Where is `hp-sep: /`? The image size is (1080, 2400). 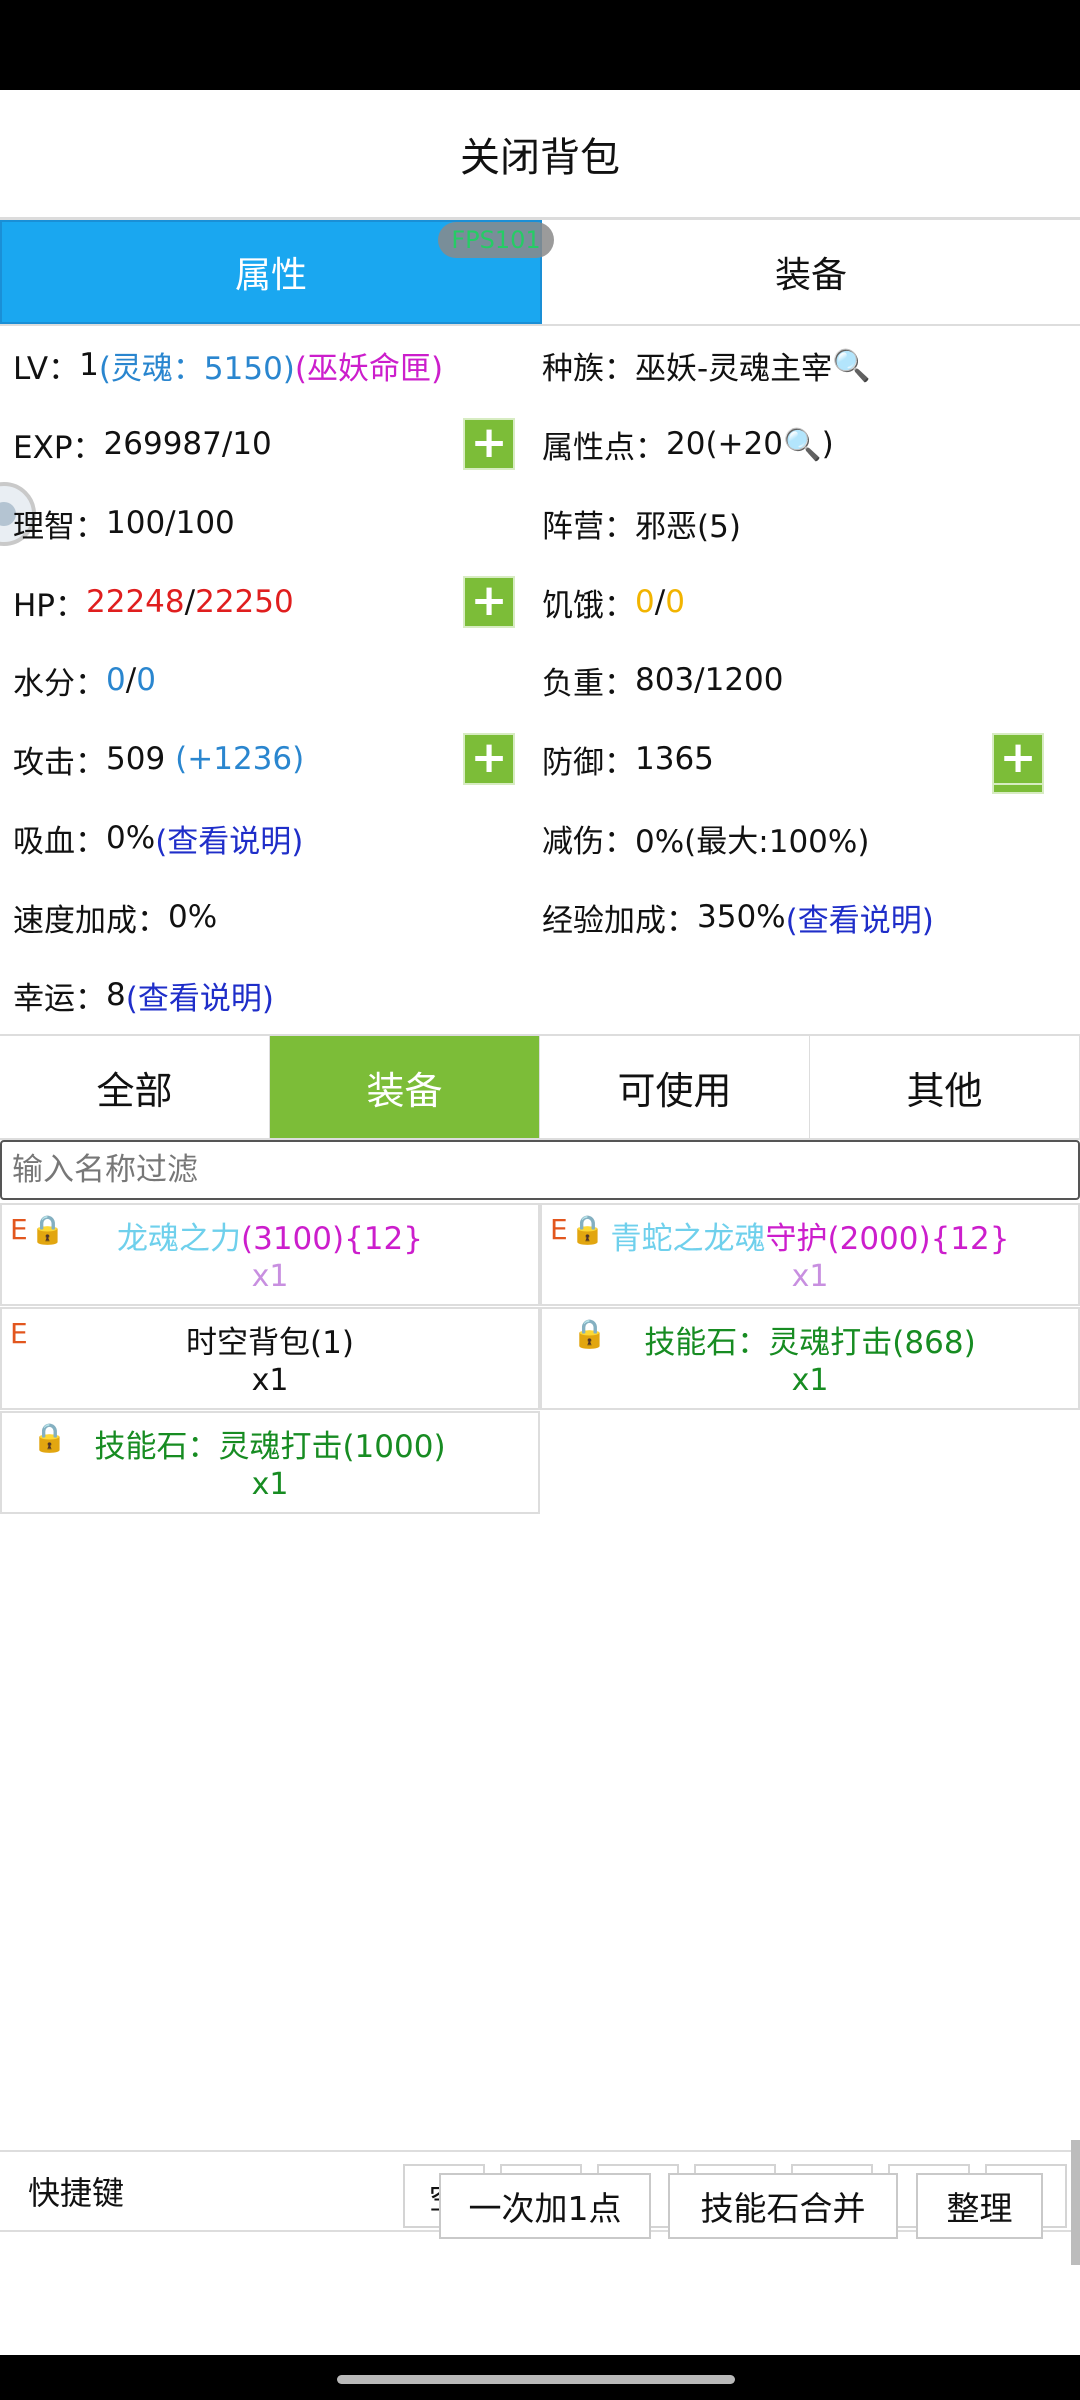
hp-sep: / is located at coordinates (190, 602).